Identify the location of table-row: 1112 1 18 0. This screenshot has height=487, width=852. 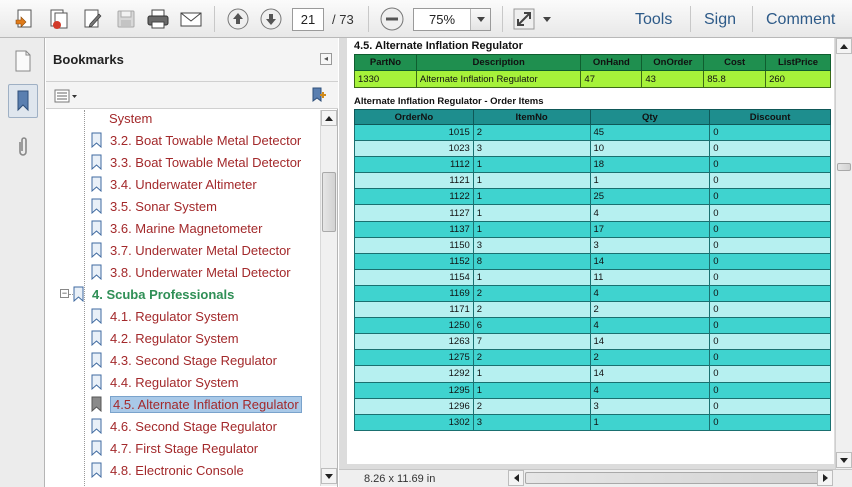
(592, 165).